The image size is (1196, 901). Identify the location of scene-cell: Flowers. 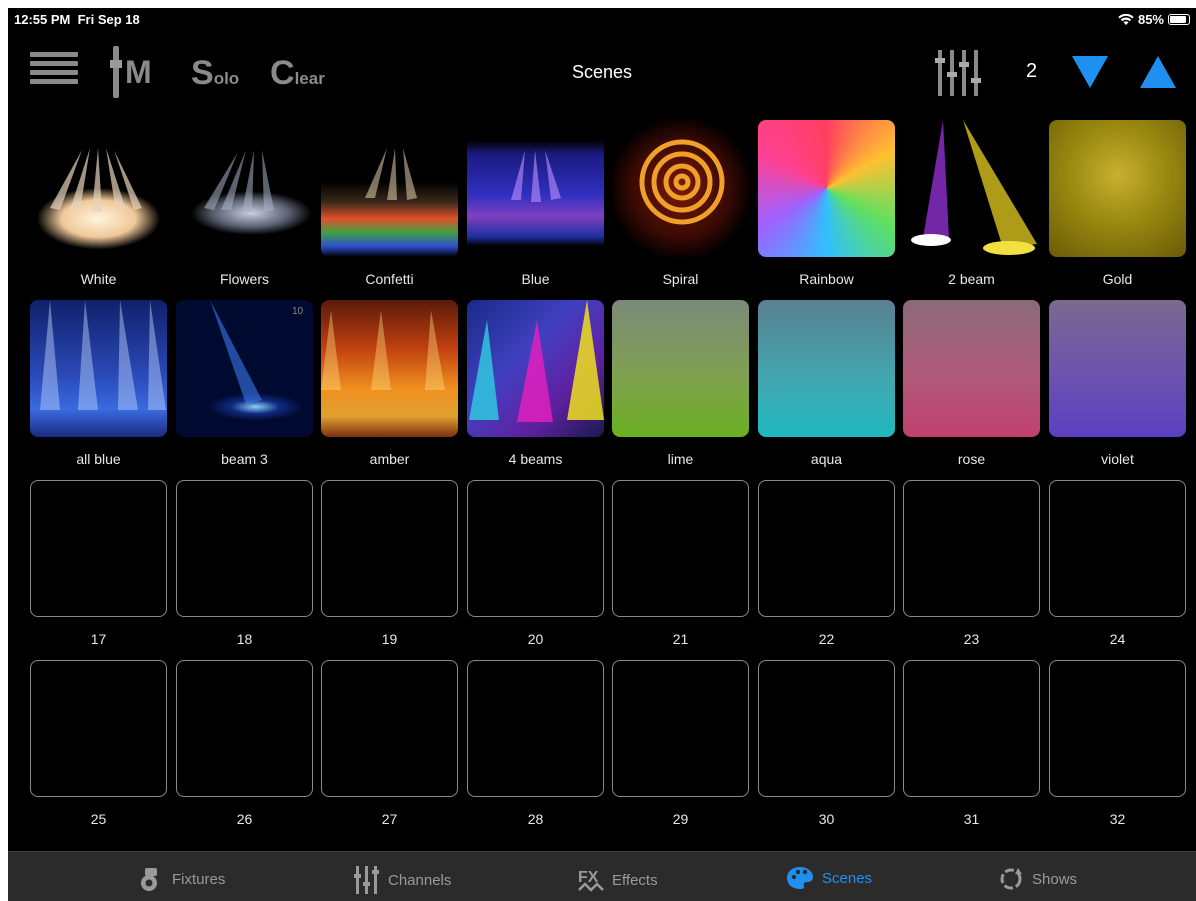
(244, 205).